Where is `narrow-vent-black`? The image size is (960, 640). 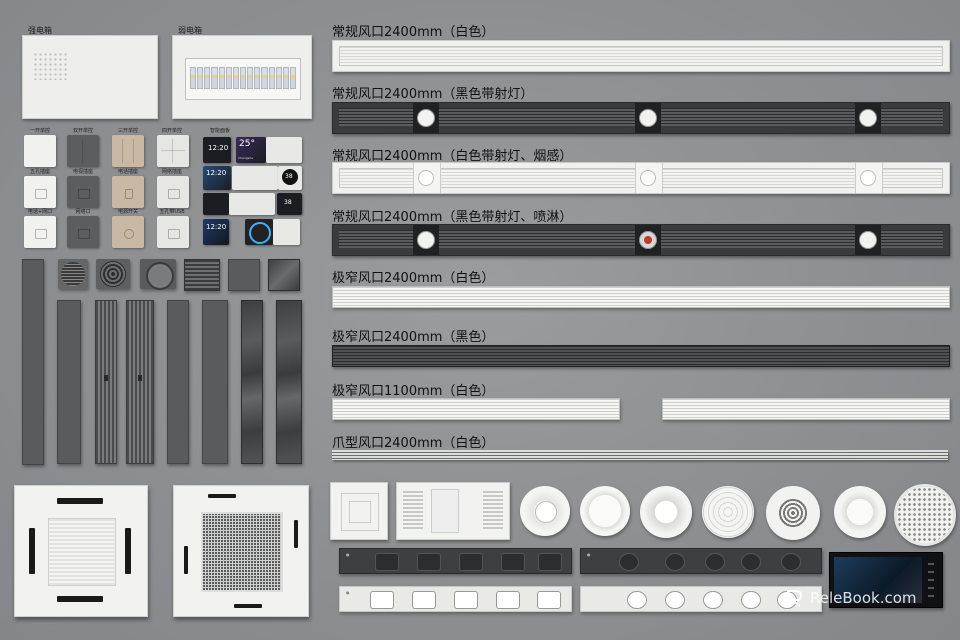
narrow-vent-black is located at coordinates (641, 356).